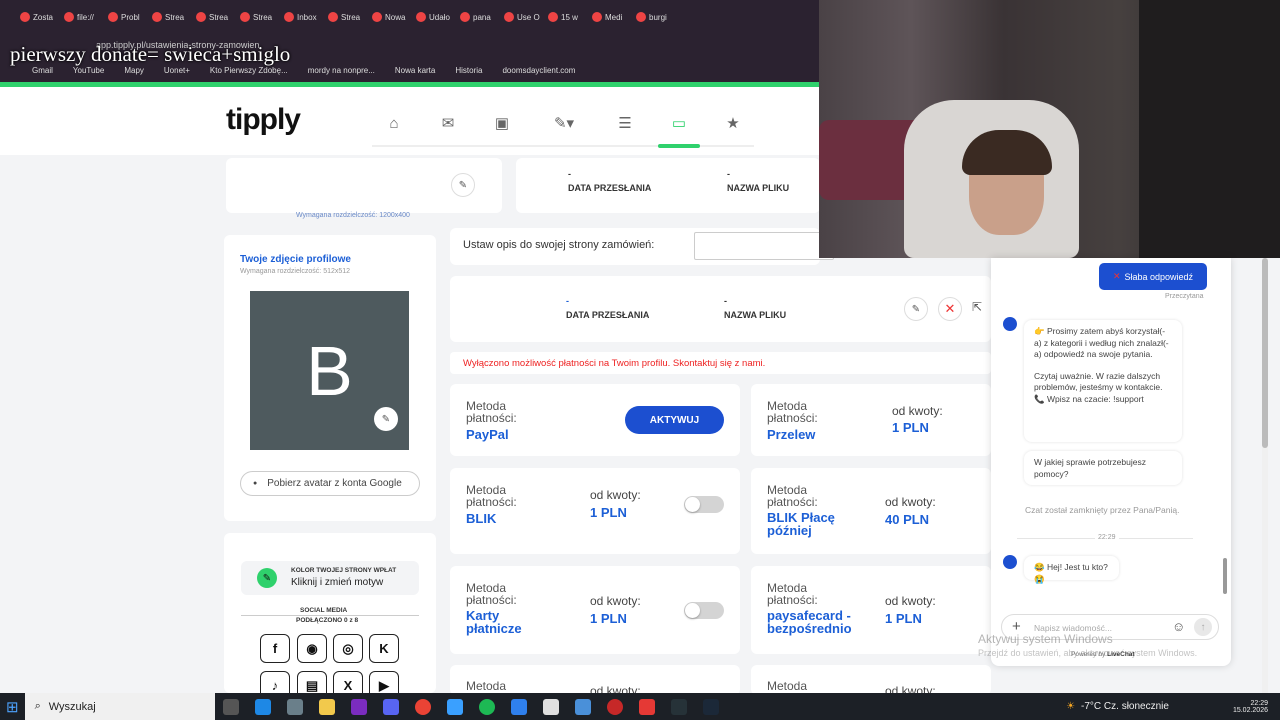  Describe the element at coordinates (386, 419) in the screenshot. I see `avatar-edit-icon: ✎` at that location.